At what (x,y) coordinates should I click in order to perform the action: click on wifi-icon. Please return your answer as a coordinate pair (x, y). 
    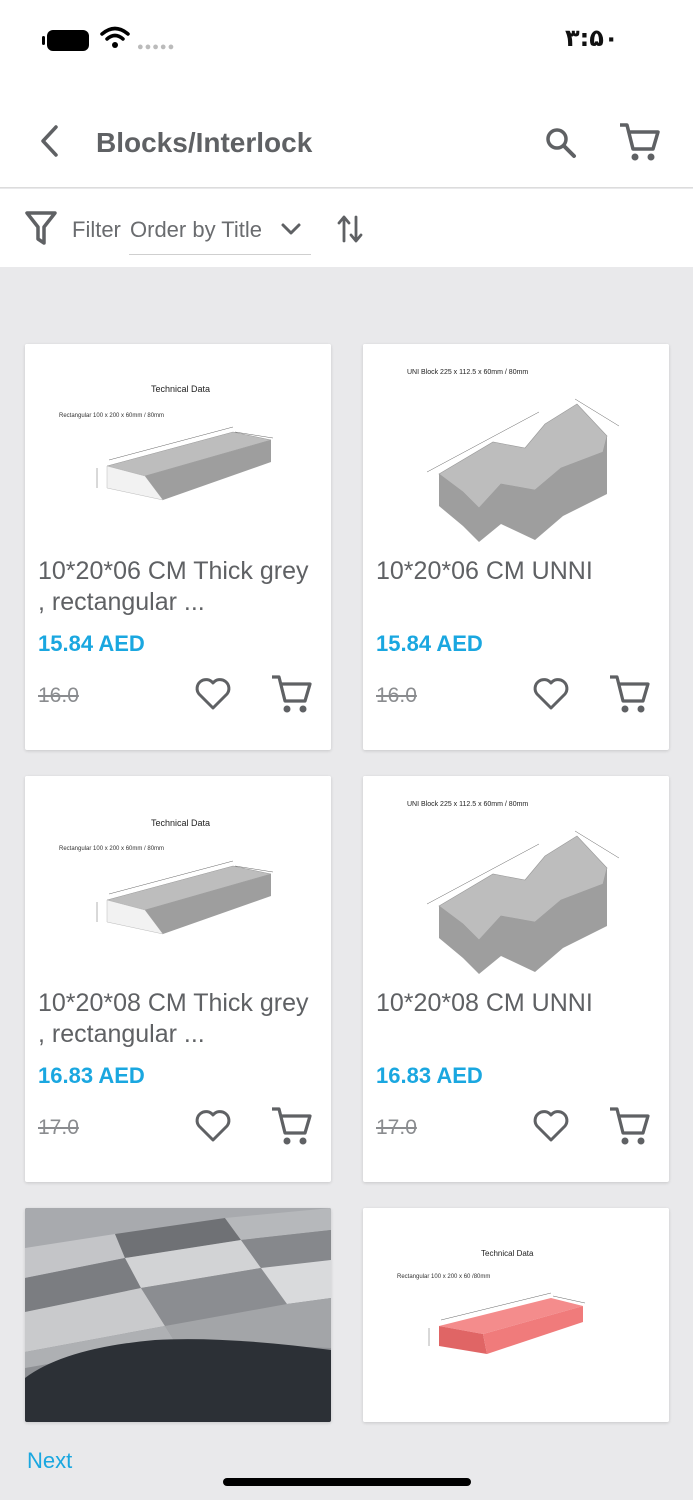
    Looking at the image, I should click on (115, 37).